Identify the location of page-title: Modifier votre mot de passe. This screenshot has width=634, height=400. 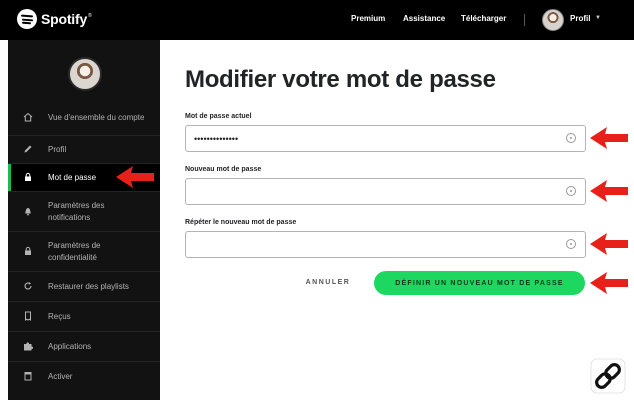
(340, 79).